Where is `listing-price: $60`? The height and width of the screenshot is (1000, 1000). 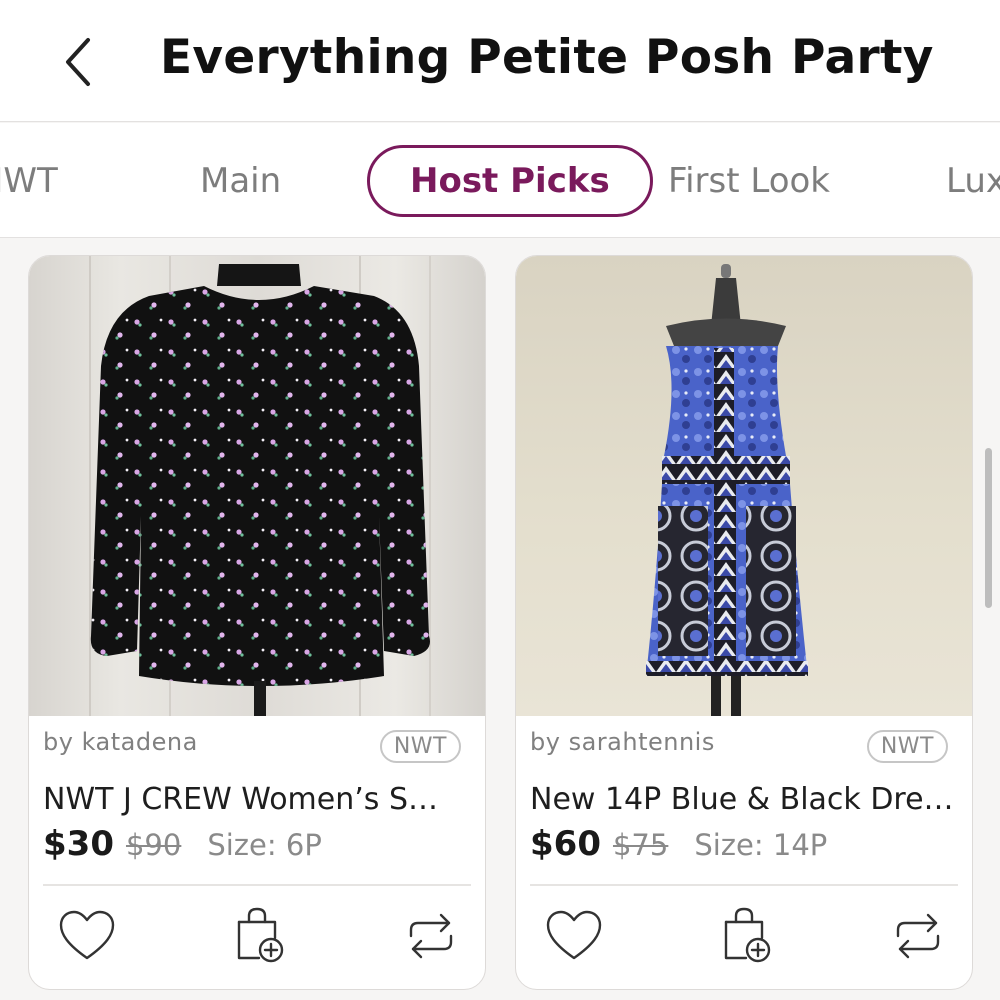 listing-price: $60 is located at coordinates (565, 844).